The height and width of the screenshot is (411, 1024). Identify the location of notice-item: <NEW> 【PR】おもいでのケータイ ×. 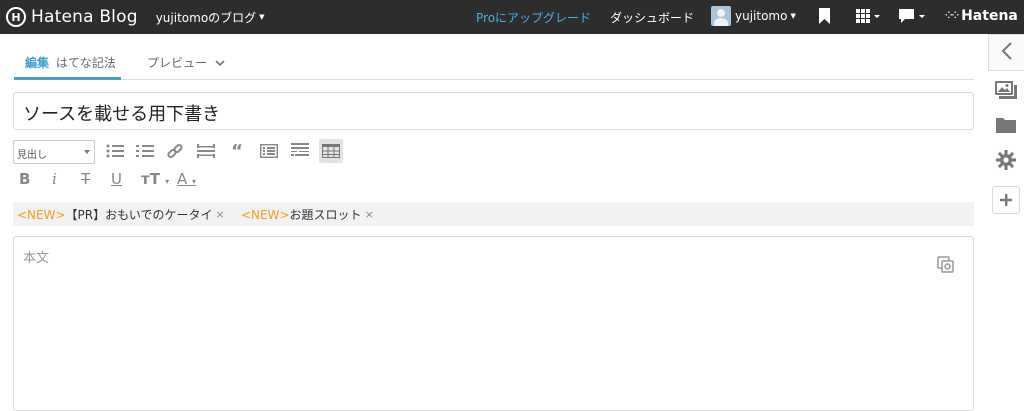
(121, 214).